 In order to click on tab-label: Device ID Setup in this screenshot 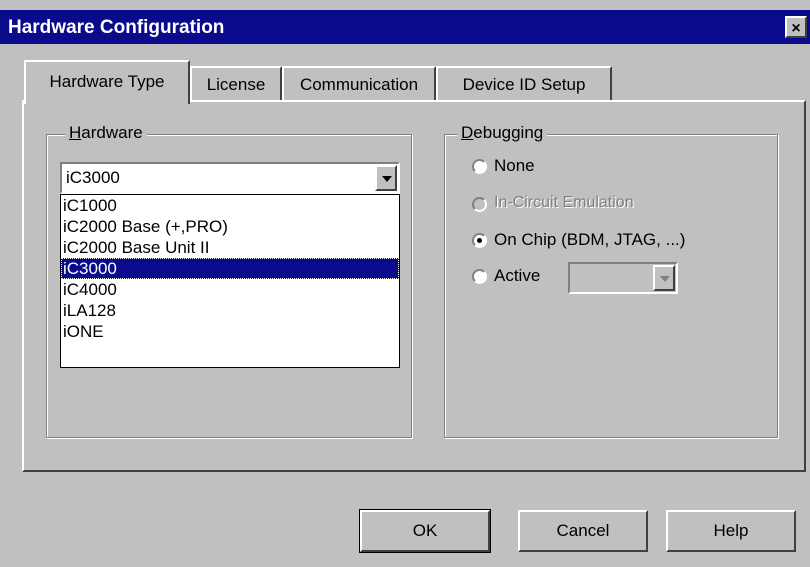, I will do `click(524, 84)`.